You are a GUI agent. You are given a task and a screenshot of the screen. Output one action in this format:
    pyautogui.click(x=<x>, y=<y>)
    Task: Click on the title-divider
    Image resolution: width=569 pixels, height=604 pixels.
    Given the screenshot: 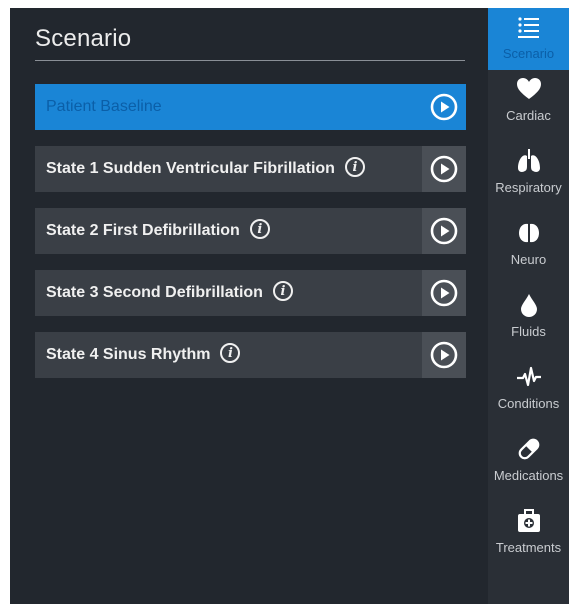 What is the action you would take?
    pyautogui.click(x=250, y=60)
    